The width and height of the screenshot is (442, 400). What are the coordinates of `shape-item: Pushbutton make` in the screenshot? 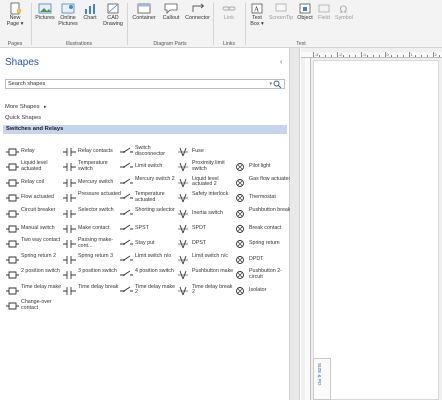 It's located at (204, 275).